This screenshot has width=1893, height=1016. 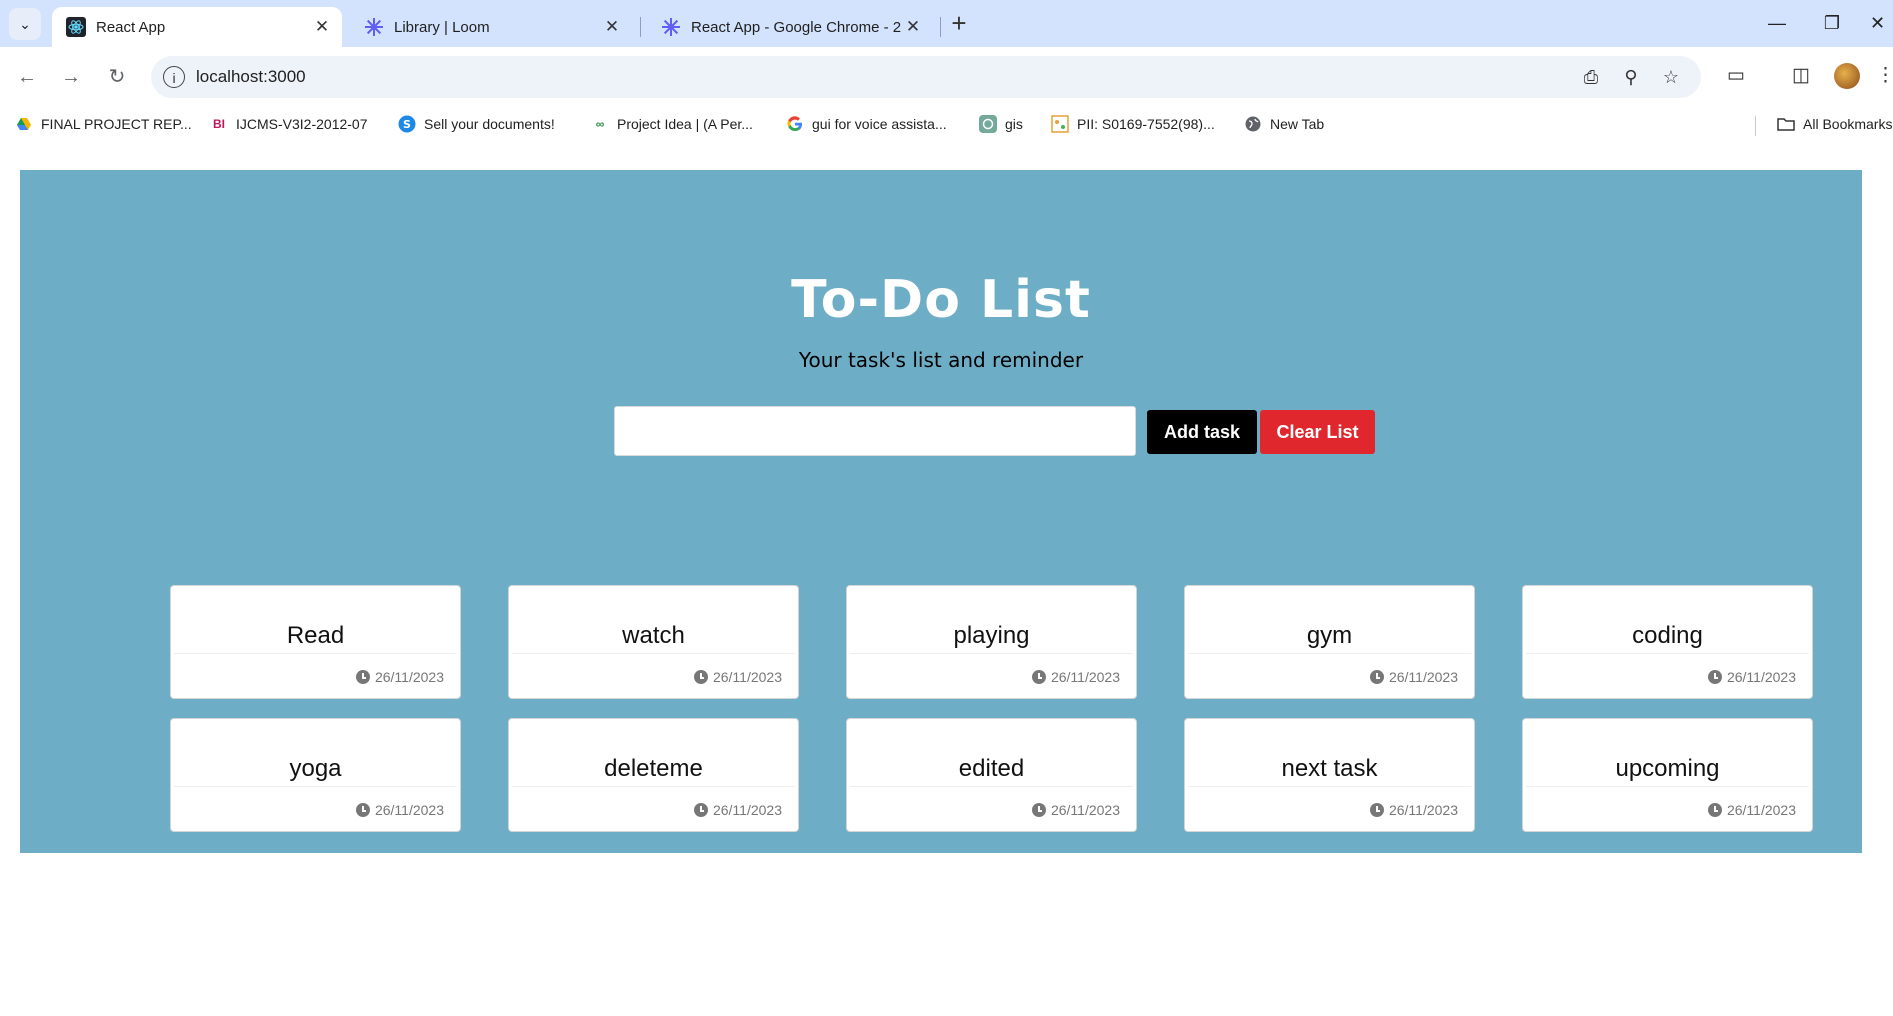 What do you see at coordinates (926, 77) in the screenshot?
I see `address-bar: i localhost:3000 ⎙ ⚲ ☆` at bounding box center [926, 77].